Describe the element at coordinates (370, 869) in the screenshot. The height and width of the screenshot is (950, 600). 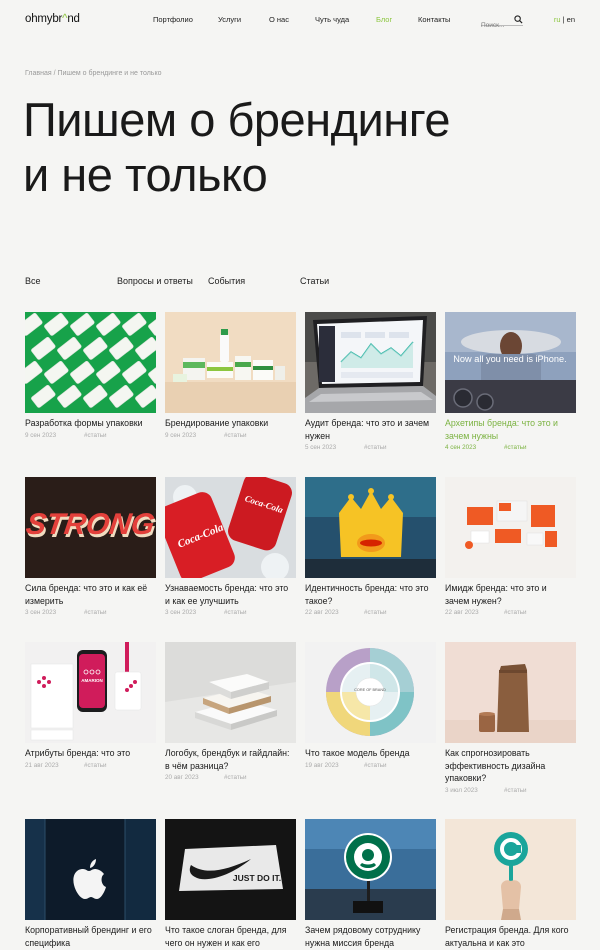
I see `article-image-starbucks` at that location.